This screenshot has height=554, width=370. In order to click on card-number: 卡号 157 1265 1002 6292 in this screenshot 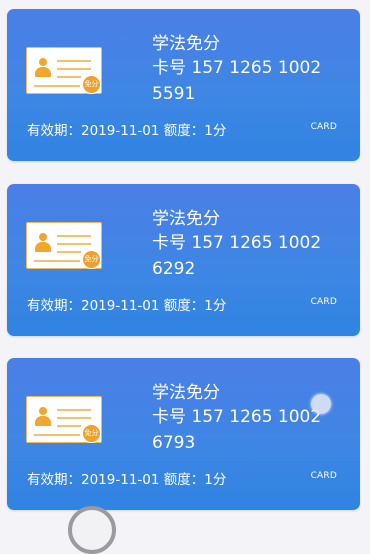, I will do `click(237, 256)`.